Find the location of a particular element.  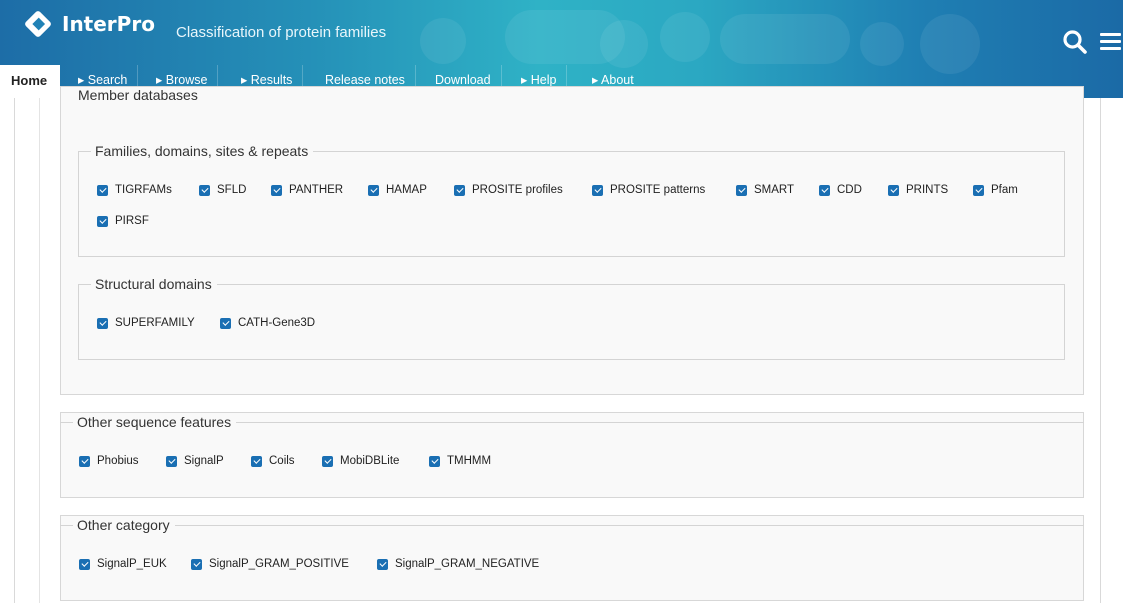

page-border-right is located at coordinates (1100, 350).